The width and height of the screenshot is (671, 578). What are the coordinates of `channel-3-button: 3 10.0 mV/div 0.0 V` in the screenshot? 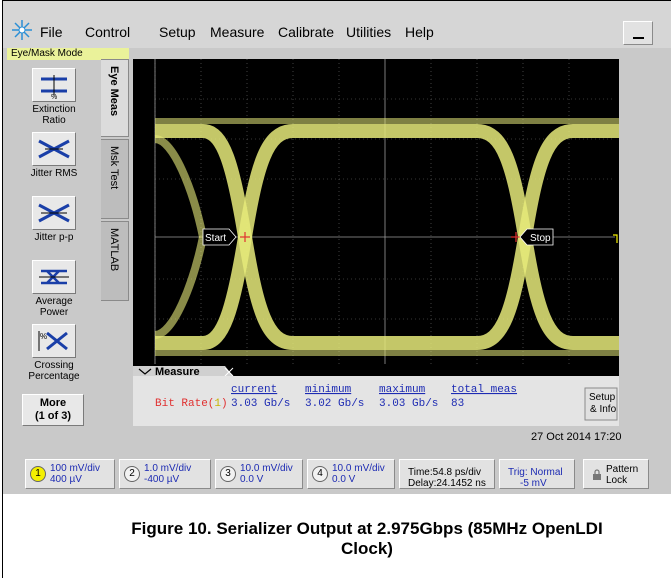 It's located at (259, 474).